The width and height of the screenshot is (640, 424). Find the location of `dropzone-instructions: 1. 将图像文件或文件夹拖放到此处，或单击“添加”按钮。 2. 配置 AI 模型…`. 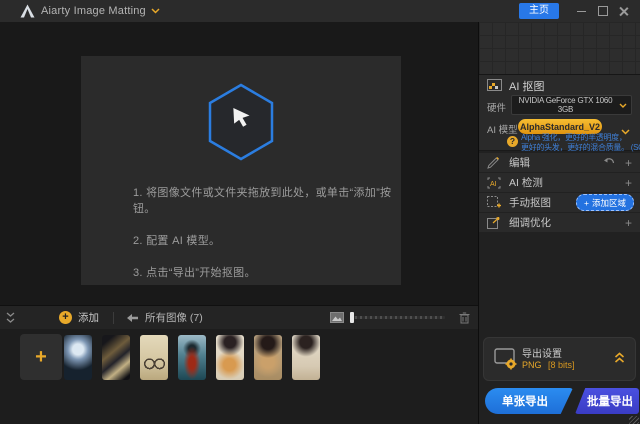

dropzone-instructions: 1. 将图像文件或文件夹拖放到此处，或单击“添加”按钮。 2. 配置 AI 模型… is located at coordinates (267, 240).